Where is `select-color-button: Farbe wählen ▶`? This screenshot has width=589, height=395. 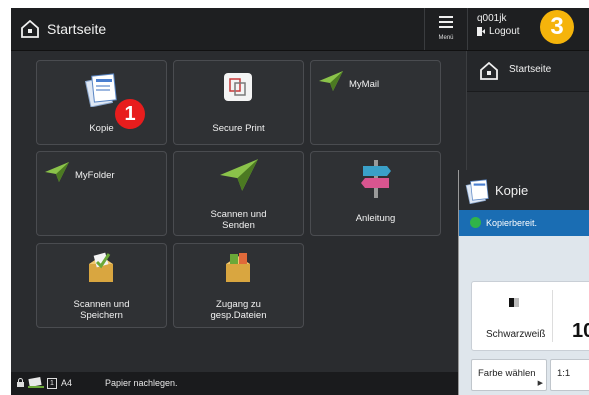 select-color-button: Farbe wählen ▶ is located at coordinates (509, 375).